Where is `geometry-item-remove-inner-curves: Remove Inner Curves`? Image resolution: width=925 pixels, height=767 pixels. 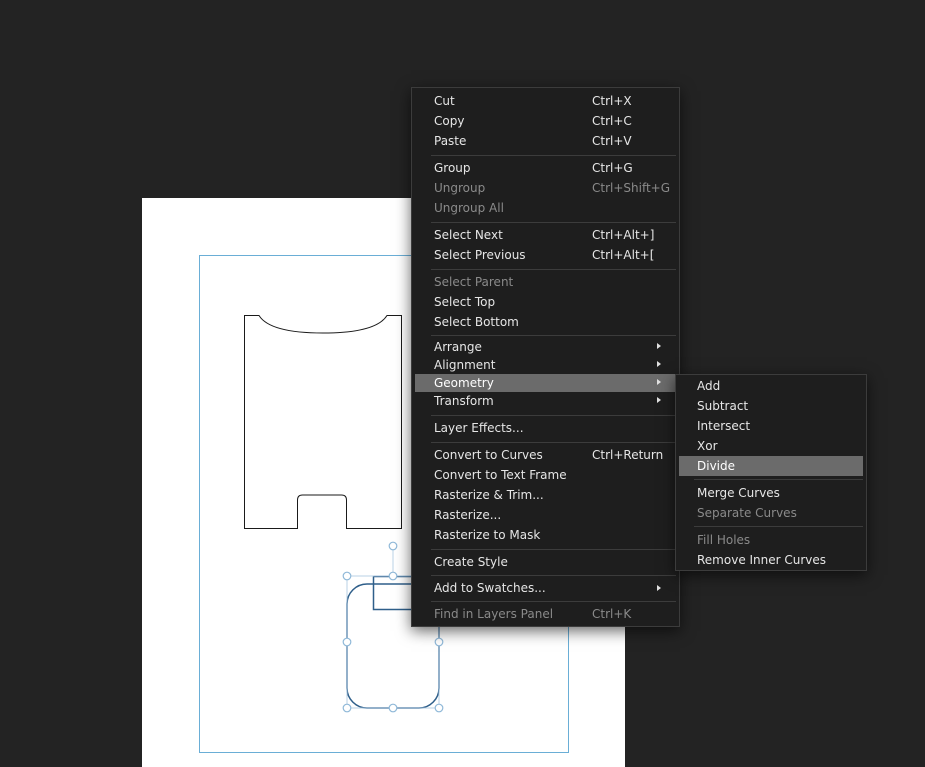
geometry-item-remove-inner-curves: Remove Inner Curves is located at coordinates (771, 560).